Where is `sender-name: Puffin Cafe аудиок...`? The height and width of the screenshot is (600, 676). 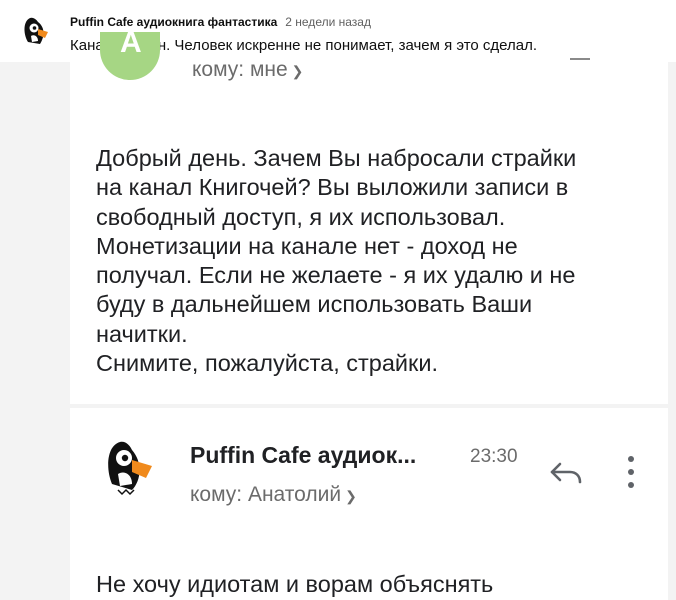
sender-name: Puffin Cafe аудиок... is located at coordinates (303, 455).